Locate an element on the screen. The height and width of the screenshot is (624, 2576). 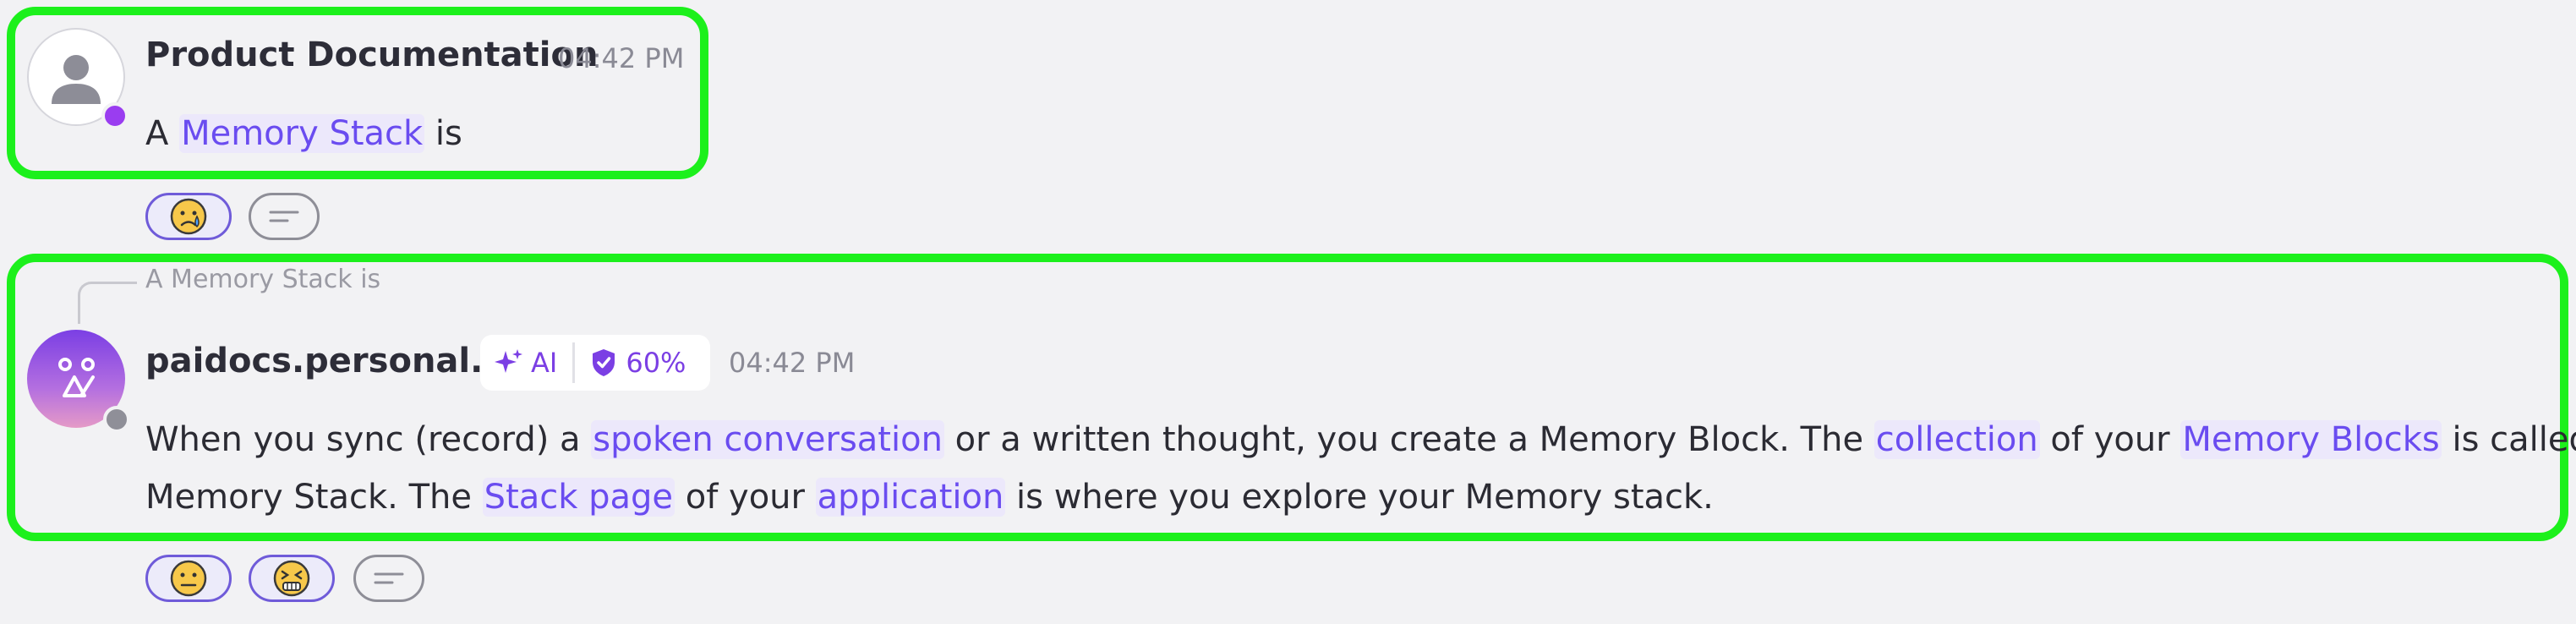
online-status-dot is located at coordinates (115, 116).